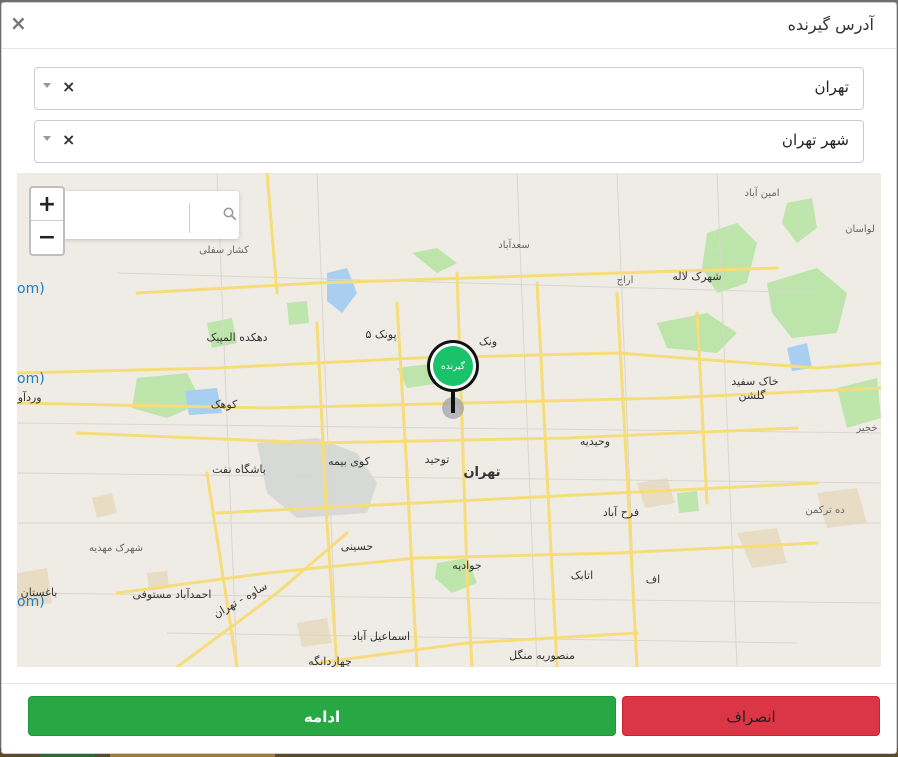 The image size is (898, 757). I want to click on svg-text: وردآور, so click(29, 397).